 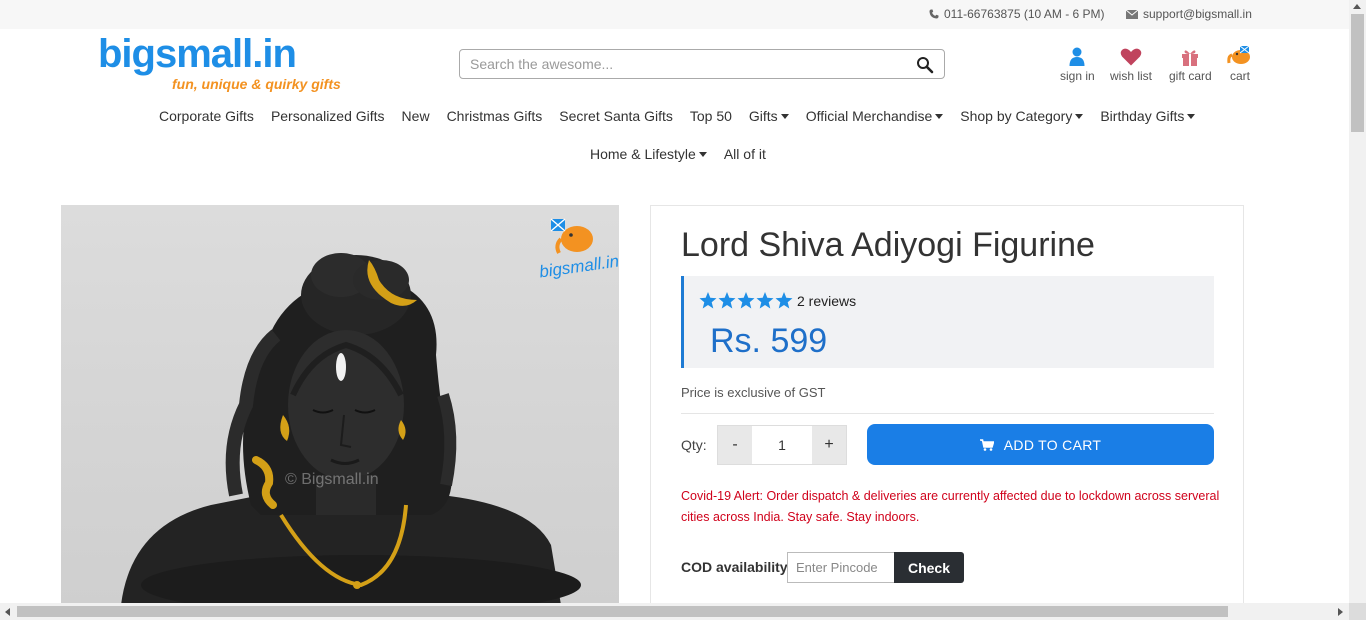 What do you see at coordinates (622, 611) in the screenshot?
I see `horizontal-scroll-thumb` at bounding box center [622, 611].